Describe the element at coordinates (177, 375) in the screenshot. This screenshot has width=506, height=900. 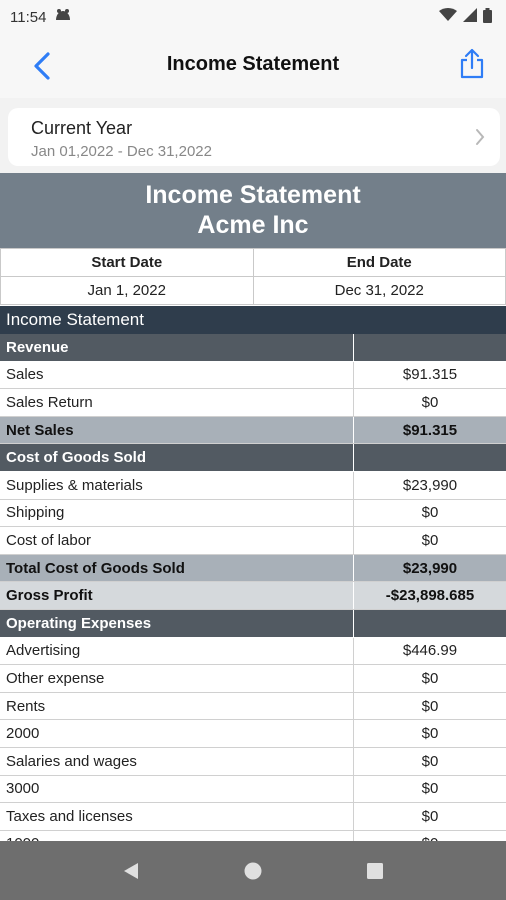
I see `row-label: Sales` at that location.